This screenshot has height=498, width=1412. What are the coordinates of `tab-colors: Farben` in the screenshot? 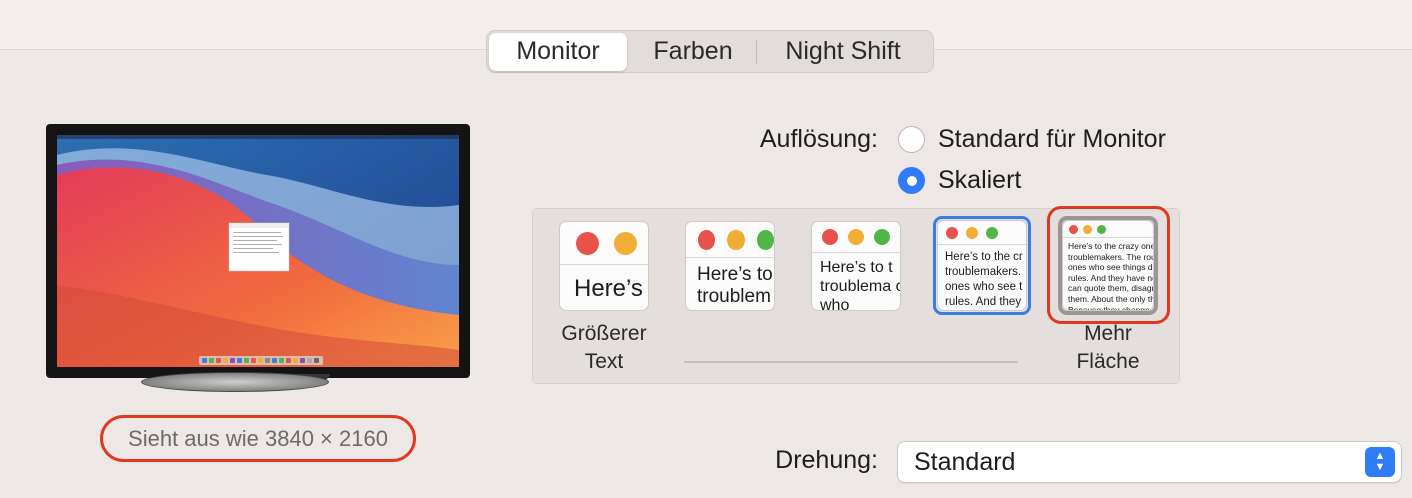 It's located at (693, 52).